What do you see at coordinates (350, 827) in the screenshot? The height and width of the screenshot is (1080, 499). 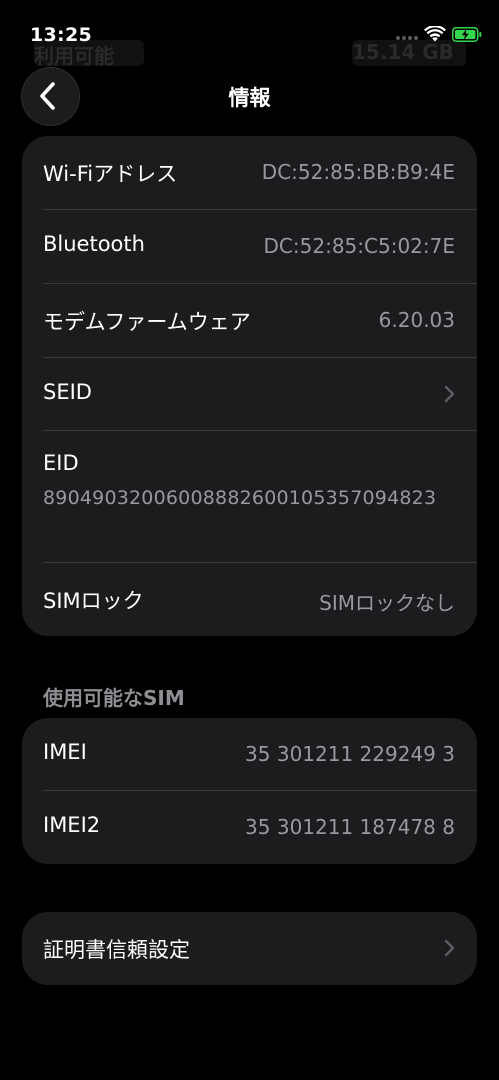 I see `imei2-value: 35 301211 187478 8` at bounding box center [350, 827].